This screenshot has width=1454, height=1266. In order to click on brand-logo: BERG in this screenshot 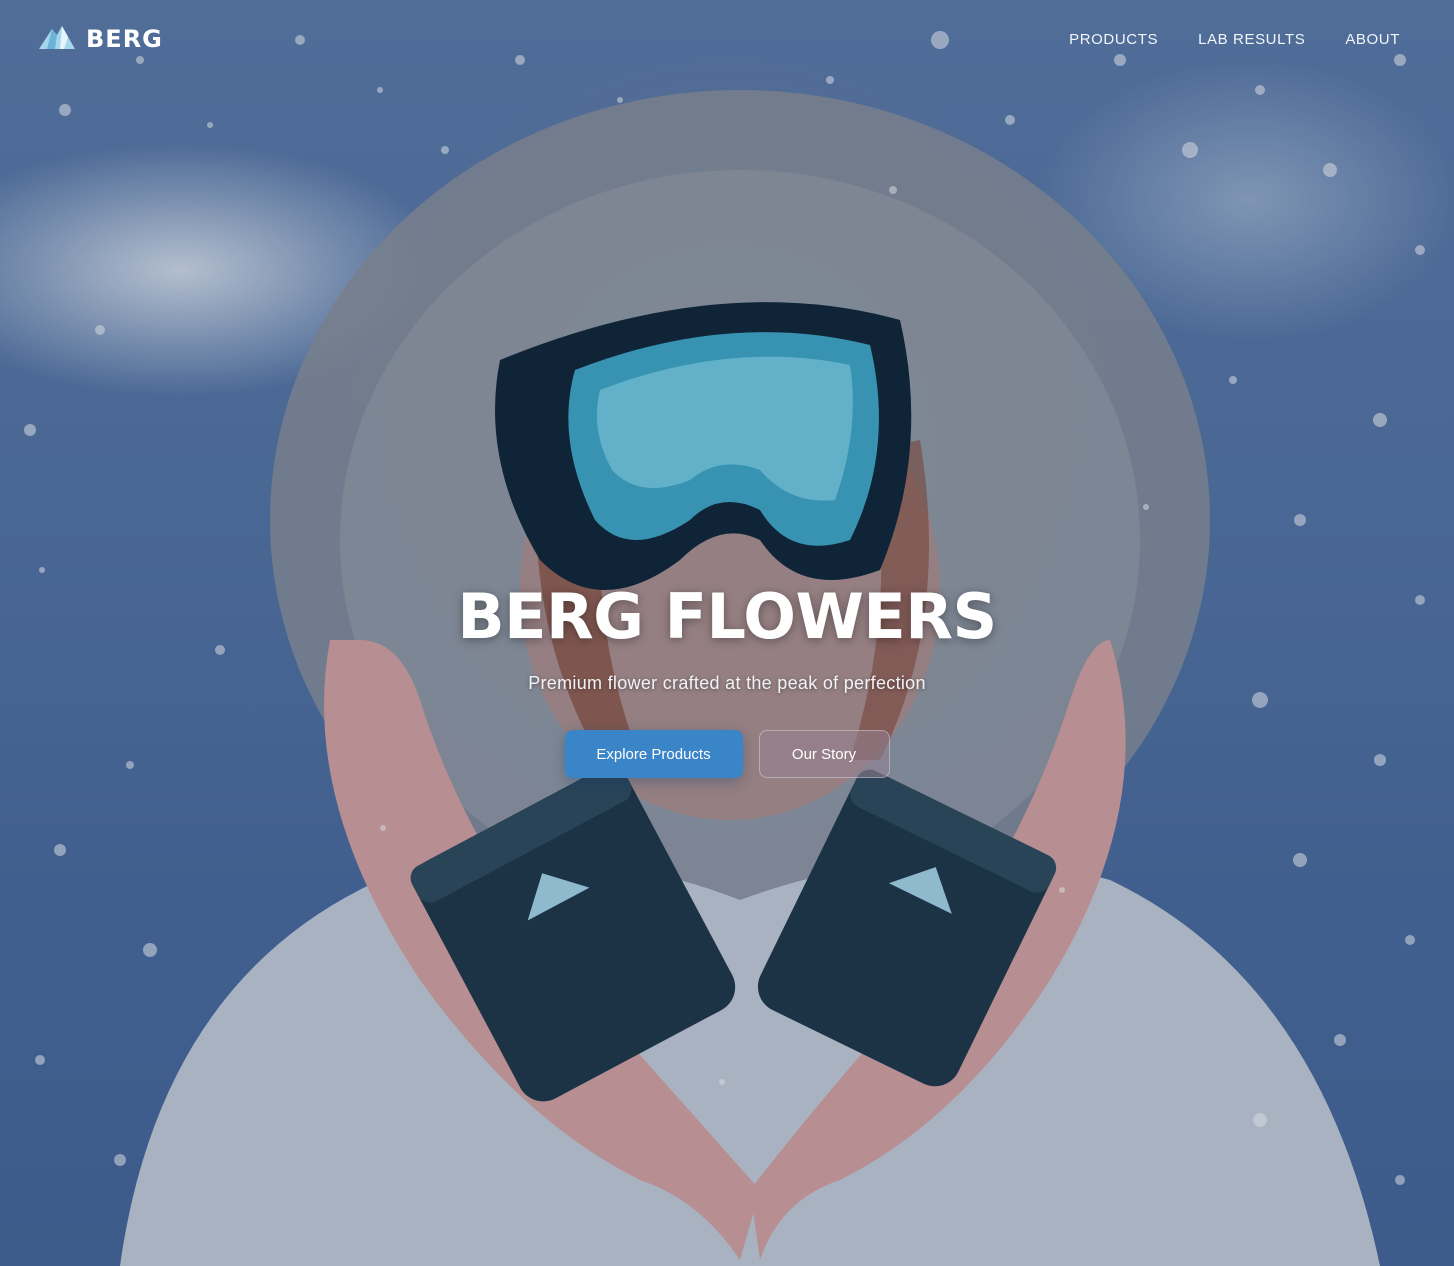, I will do `click(100, 39)`.